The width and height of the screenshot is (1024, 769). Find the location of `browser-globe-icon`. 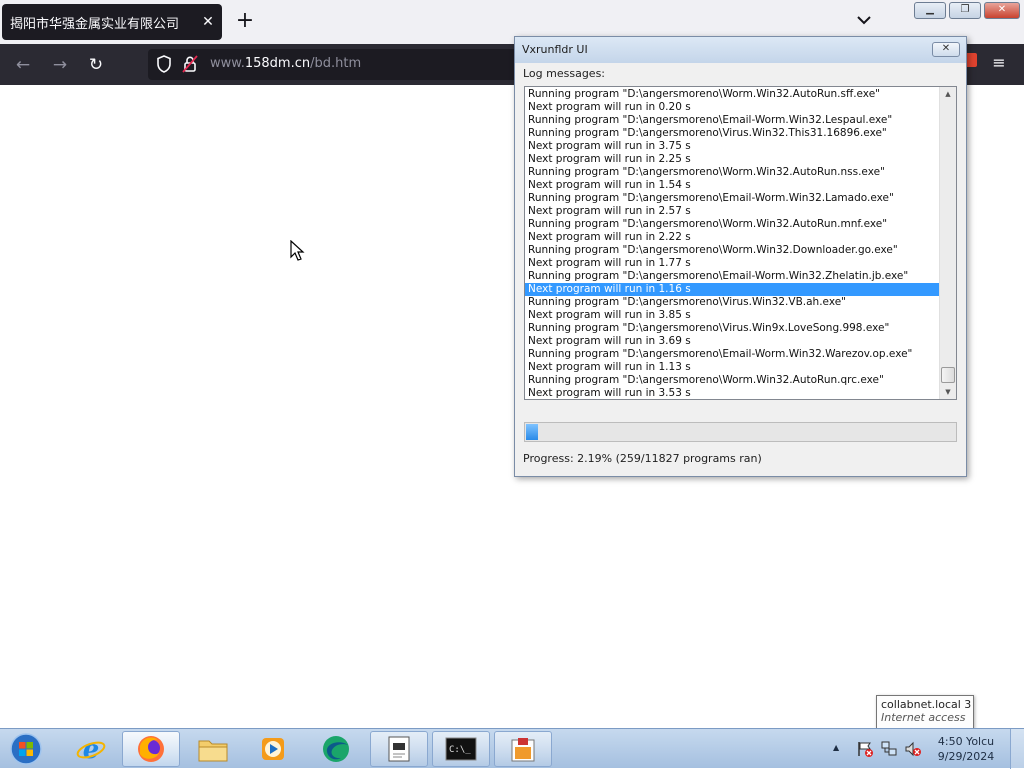

browser-globe-icon is located at coordinates (336, 749).